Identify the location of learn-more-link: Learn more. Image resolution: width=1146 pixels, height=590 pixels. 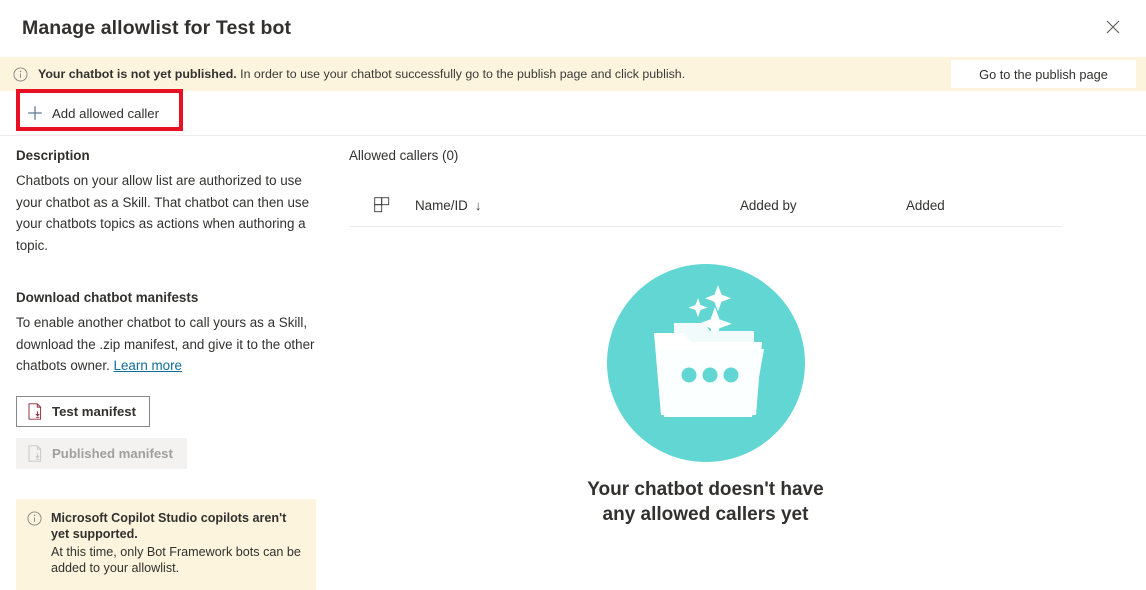
(148, 365).